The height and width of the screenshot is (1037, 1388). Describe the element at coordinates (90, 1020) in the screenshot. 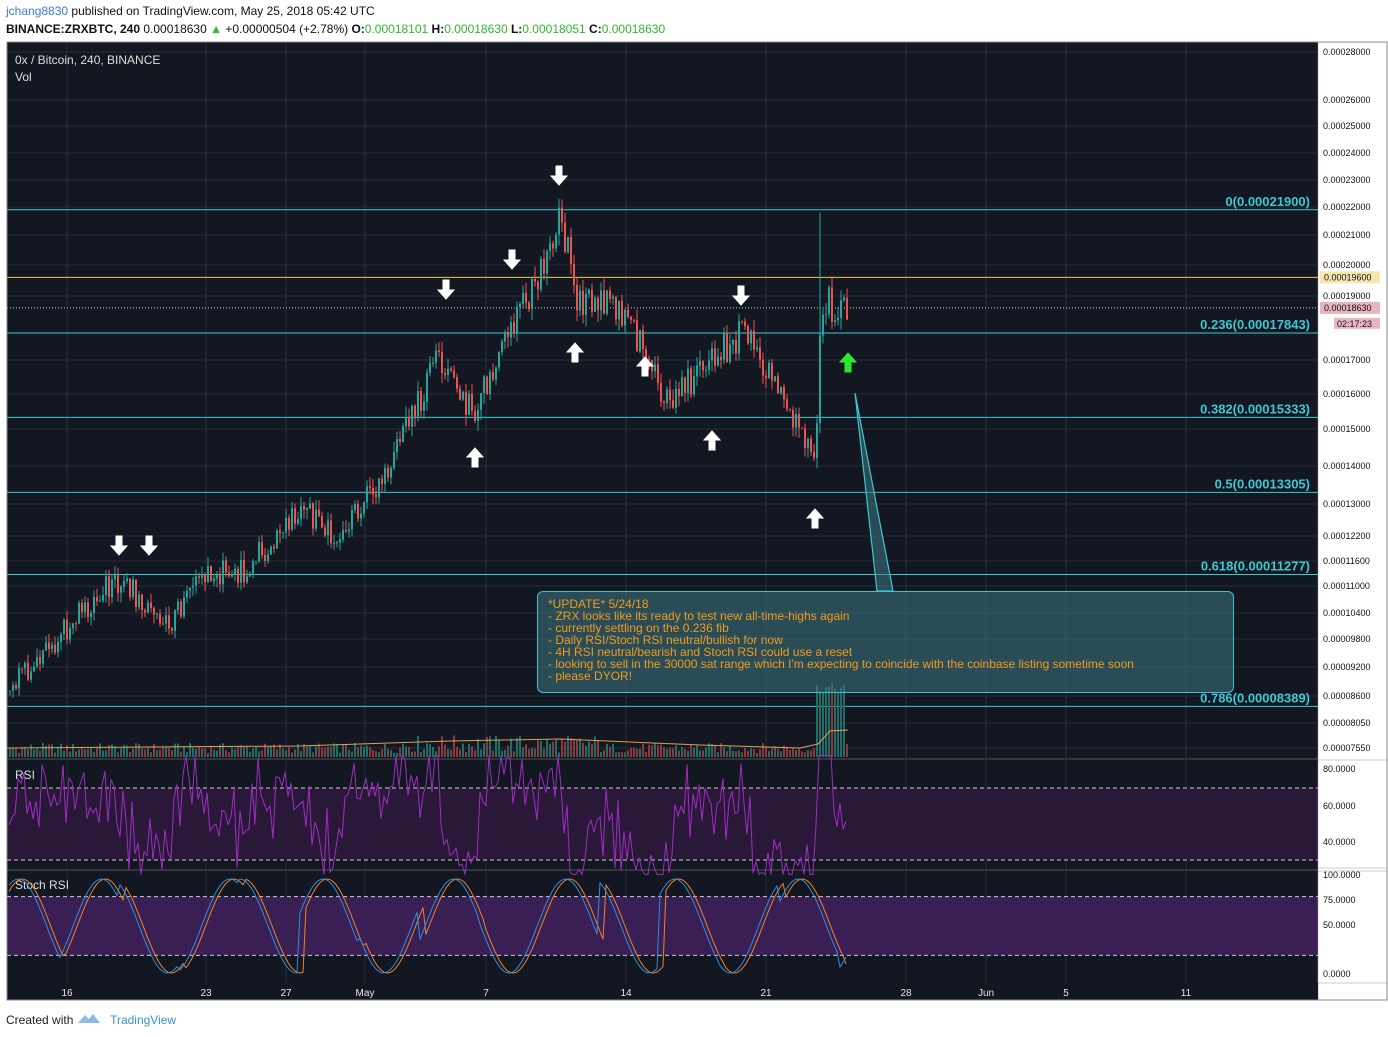

I see `tradingview-logo-icon` at that location.